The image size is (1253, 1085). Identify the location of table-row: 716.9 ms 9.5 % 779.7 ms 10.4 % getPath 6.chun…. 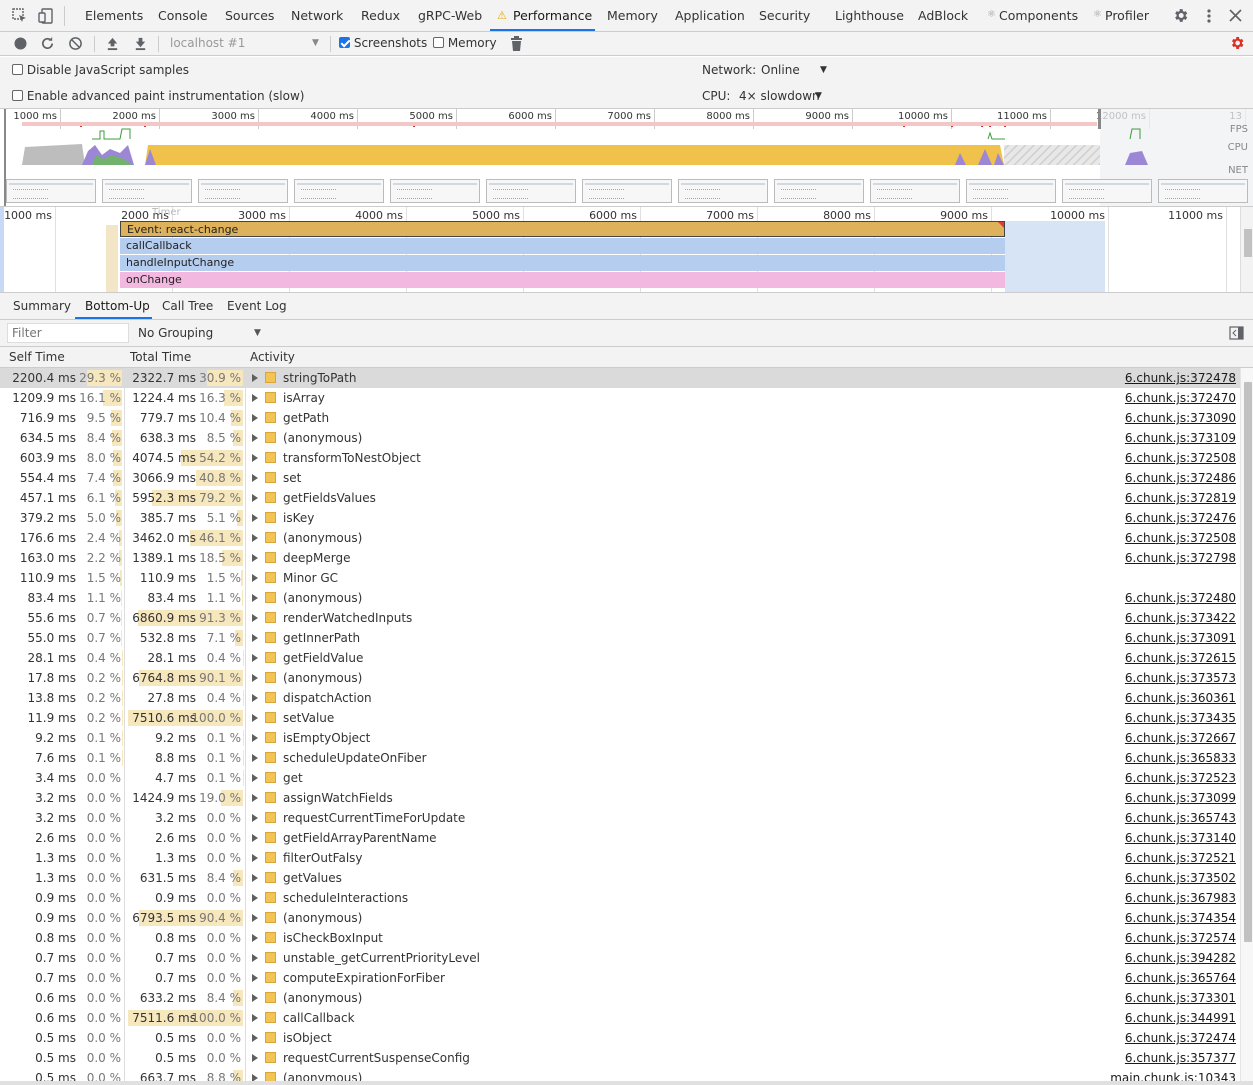
(620, 418).